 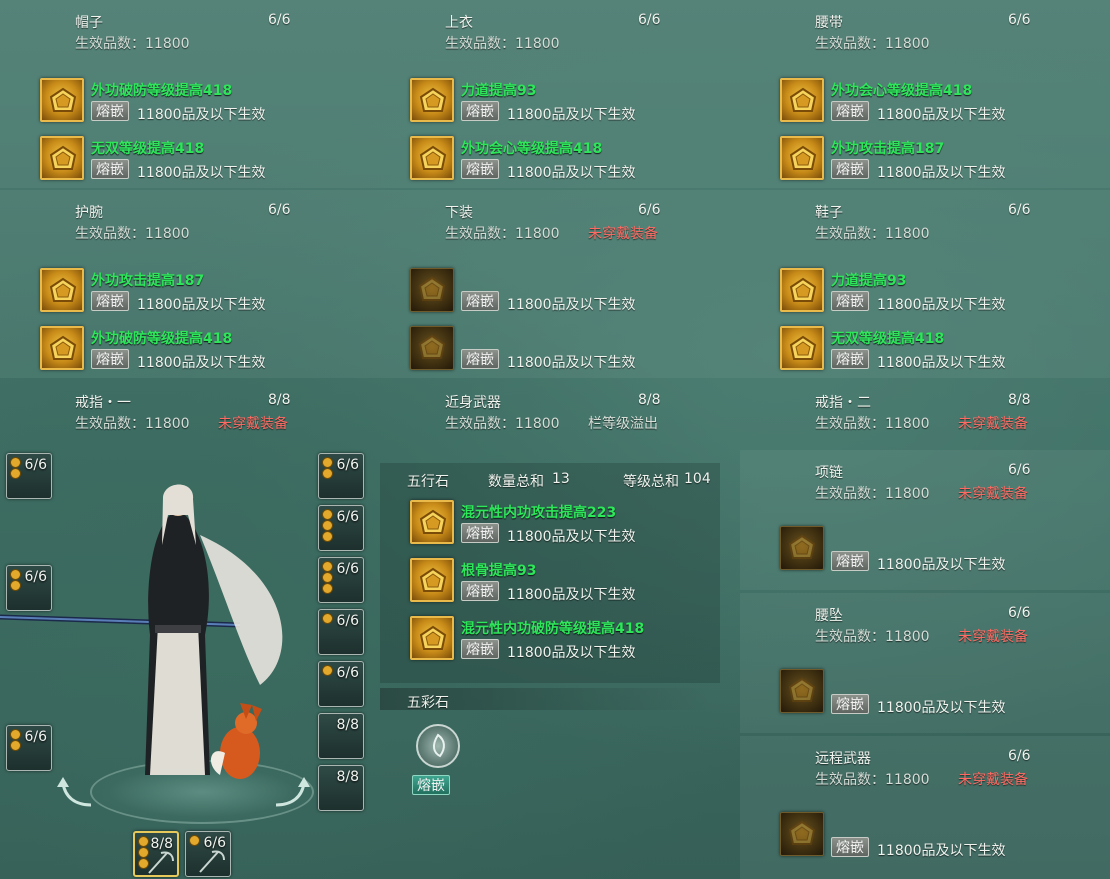 What do you see at coordinates (89, 213) in the screenshot?
I see `slot-title-wrist: 护腕` at bounding box center [89, 213].